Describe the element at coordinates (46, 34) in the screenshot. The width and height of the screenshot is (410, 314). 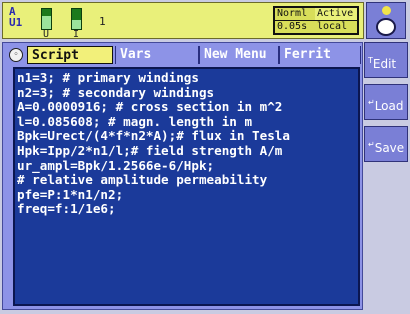
I see `voltage-meter-label: U` at that location.